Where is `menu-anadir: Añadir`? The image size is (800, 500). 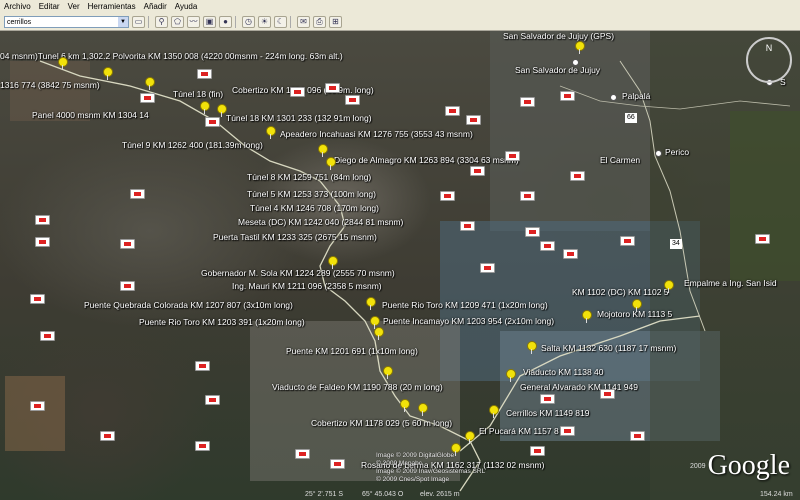 menu-anadir: Añadir is located at coordinates (155, 6).